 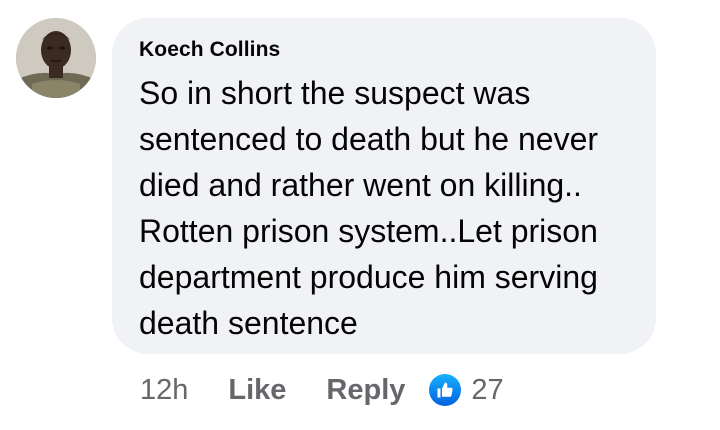 I want to click on comment-actions: 12h Like Reply 27, so click(x=322, y=390).